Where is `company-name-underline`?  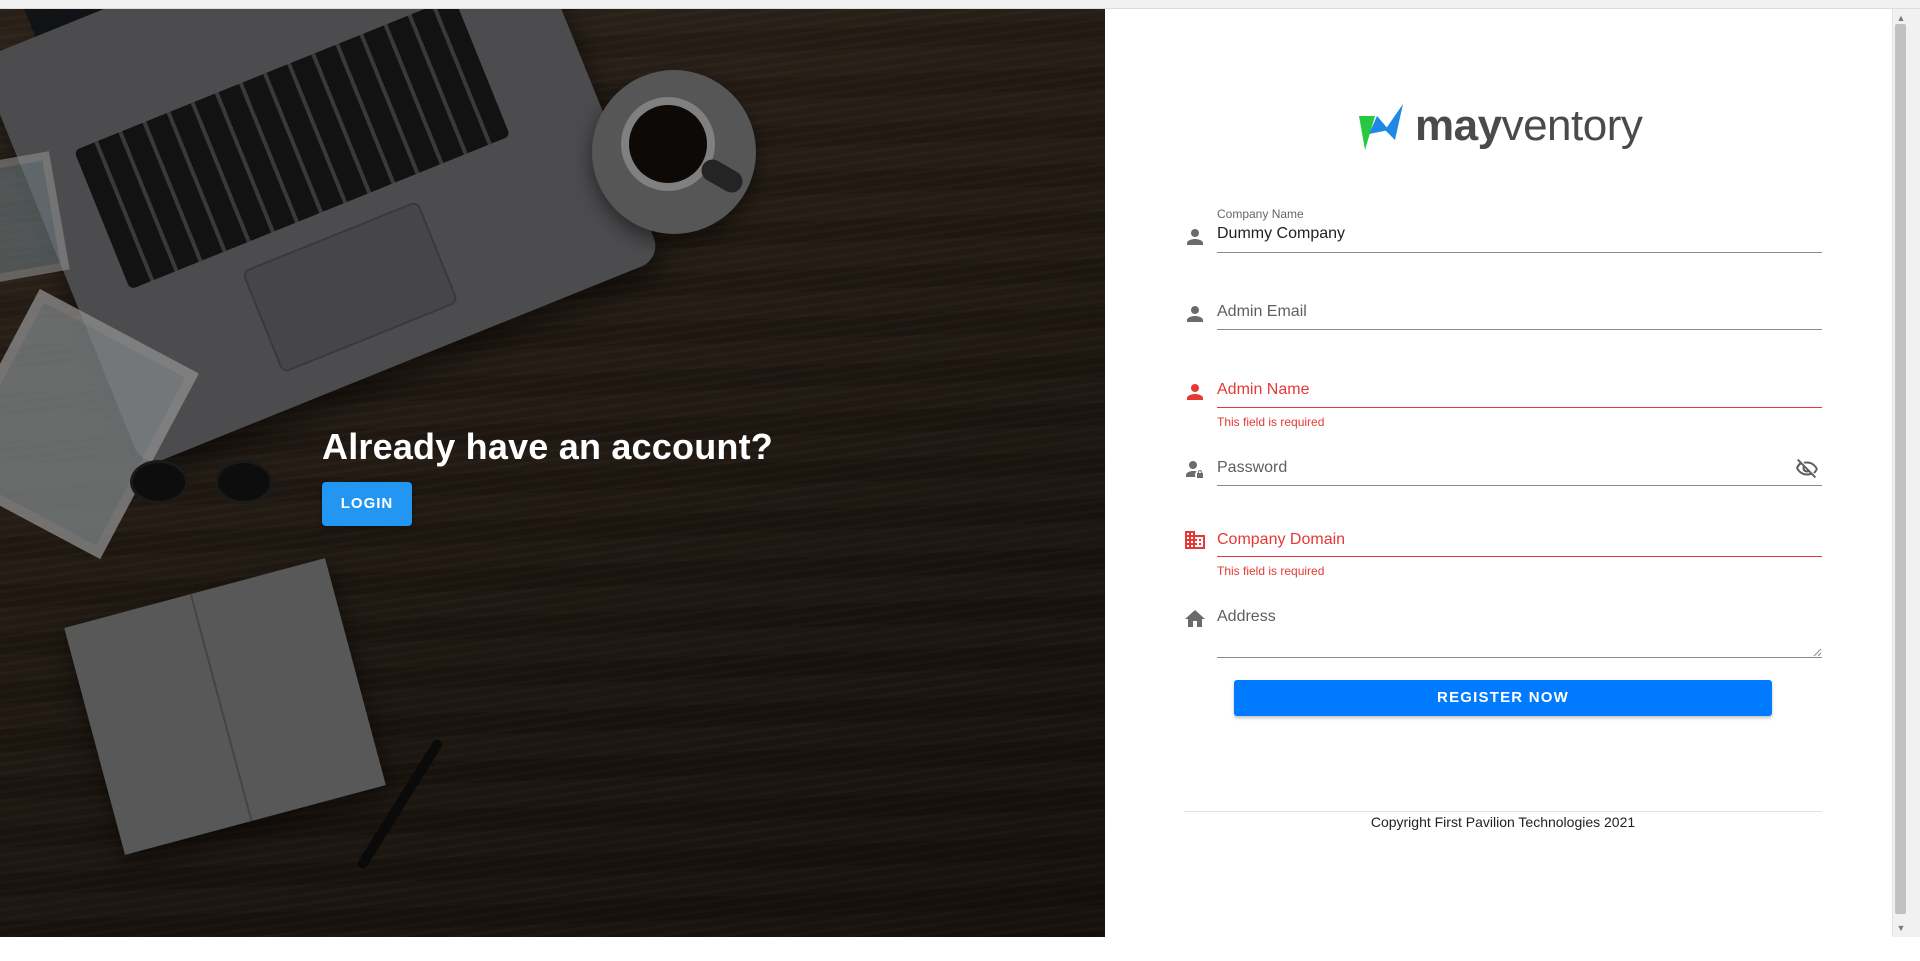
company-name-underline is located at coordinates (1519, 252).